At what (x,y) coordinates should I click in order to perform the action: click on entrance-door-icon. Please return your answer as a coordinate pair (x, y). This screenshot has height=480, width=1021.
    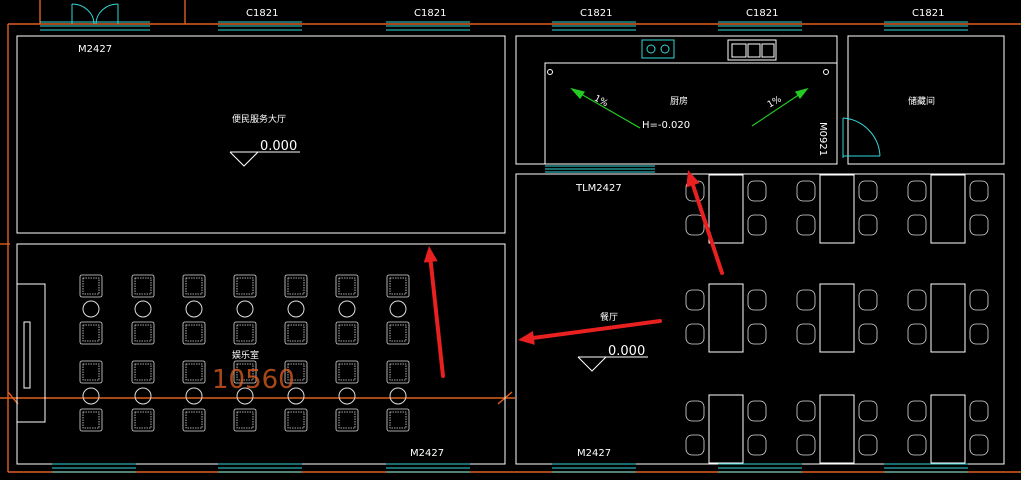
    Looking at the image, I should click on (95, 14).